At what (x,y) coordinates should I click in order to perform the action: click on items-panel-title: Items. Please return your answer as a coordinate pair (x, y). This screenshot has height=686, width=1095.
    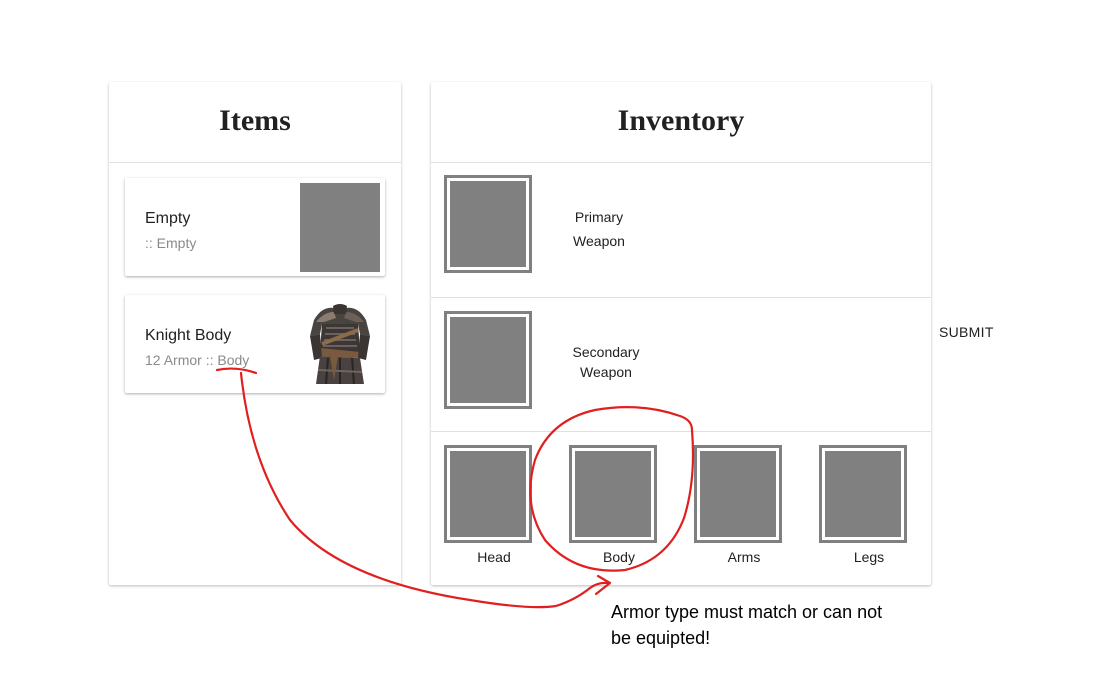
    Looking at the image, I should click on (255, 122).